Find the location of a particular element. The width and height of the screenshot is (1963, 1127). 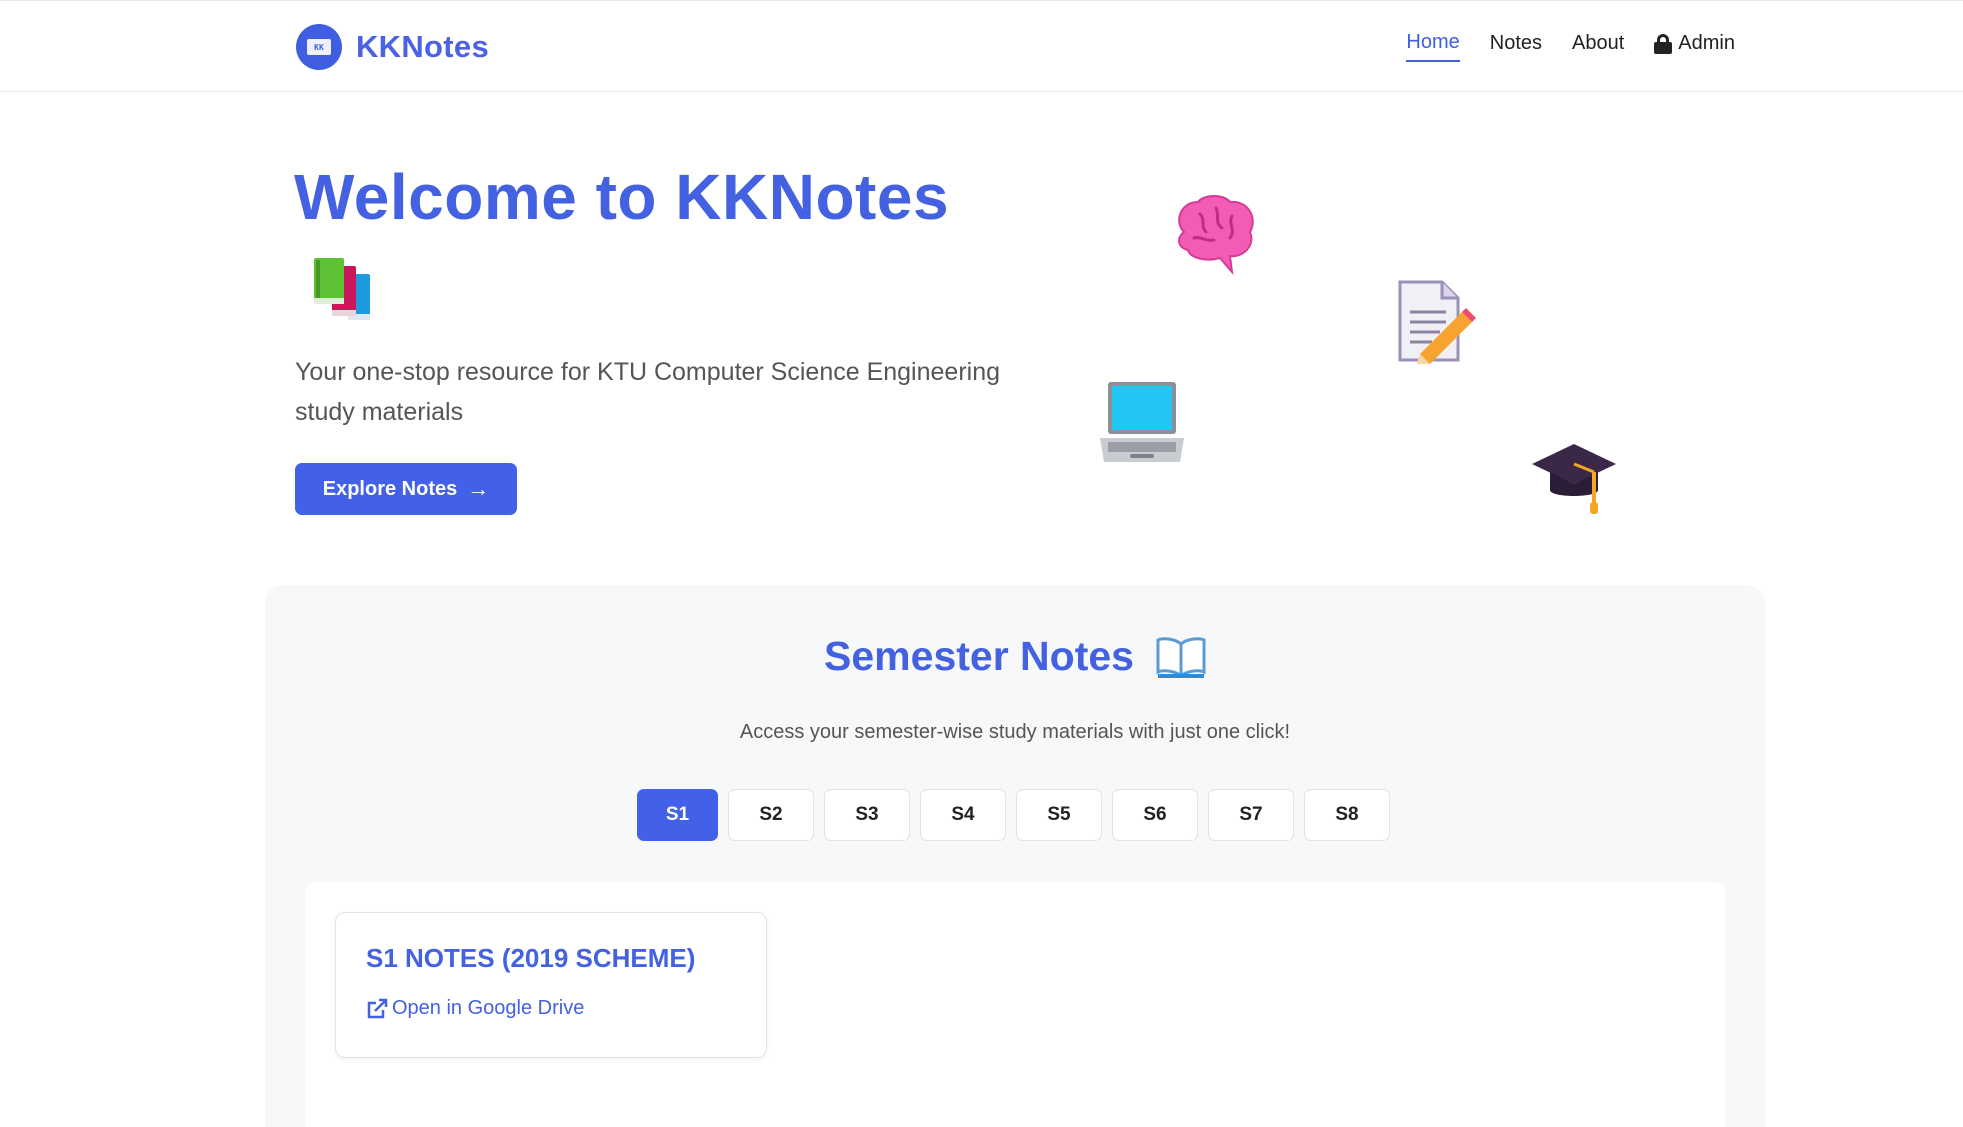

brand: KK KKNotes is located at coordinates (392, 47).